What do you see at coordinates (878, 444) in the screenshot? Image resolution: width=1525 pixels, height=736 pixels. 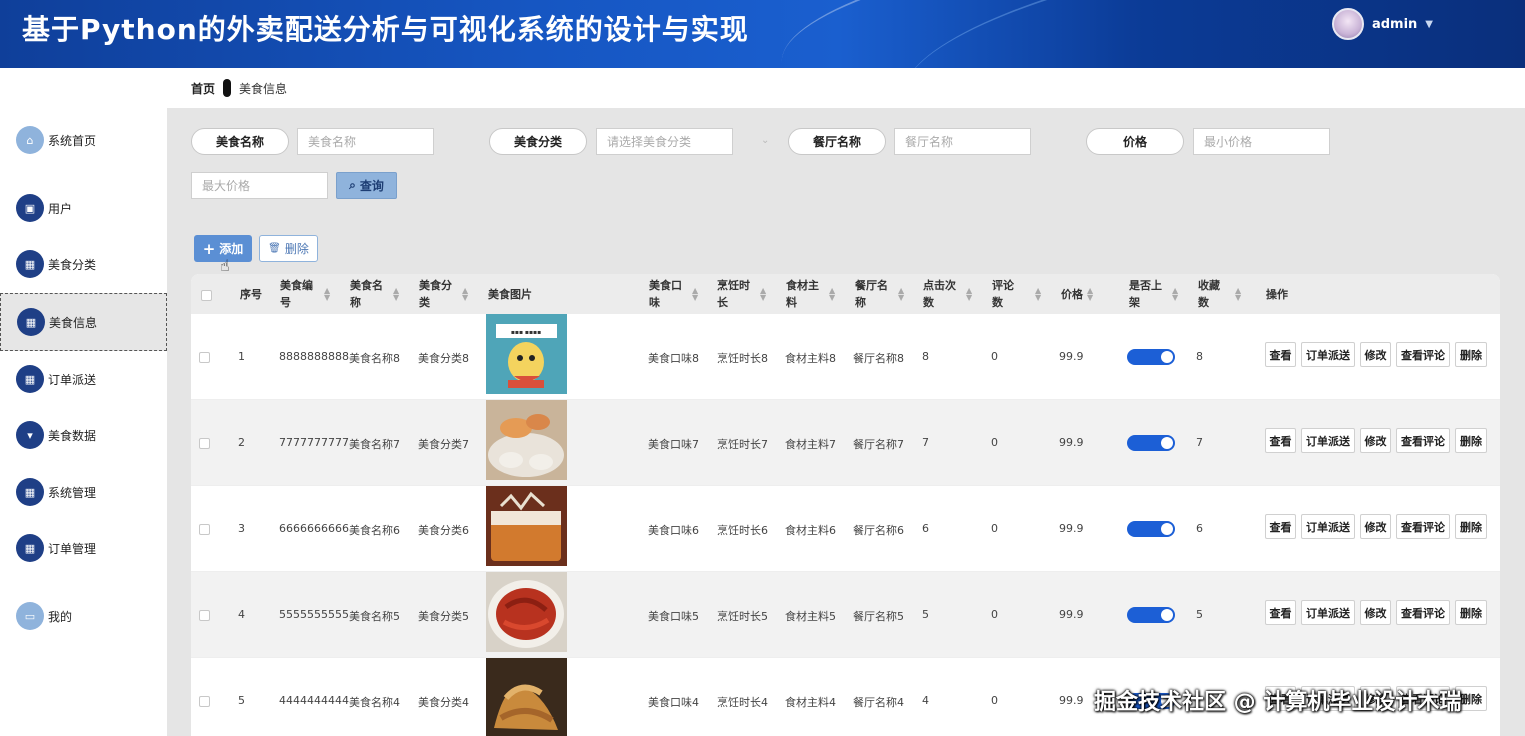 I see `cell-restaurant: 餐厅名称7` at bounding box center [878, 444].